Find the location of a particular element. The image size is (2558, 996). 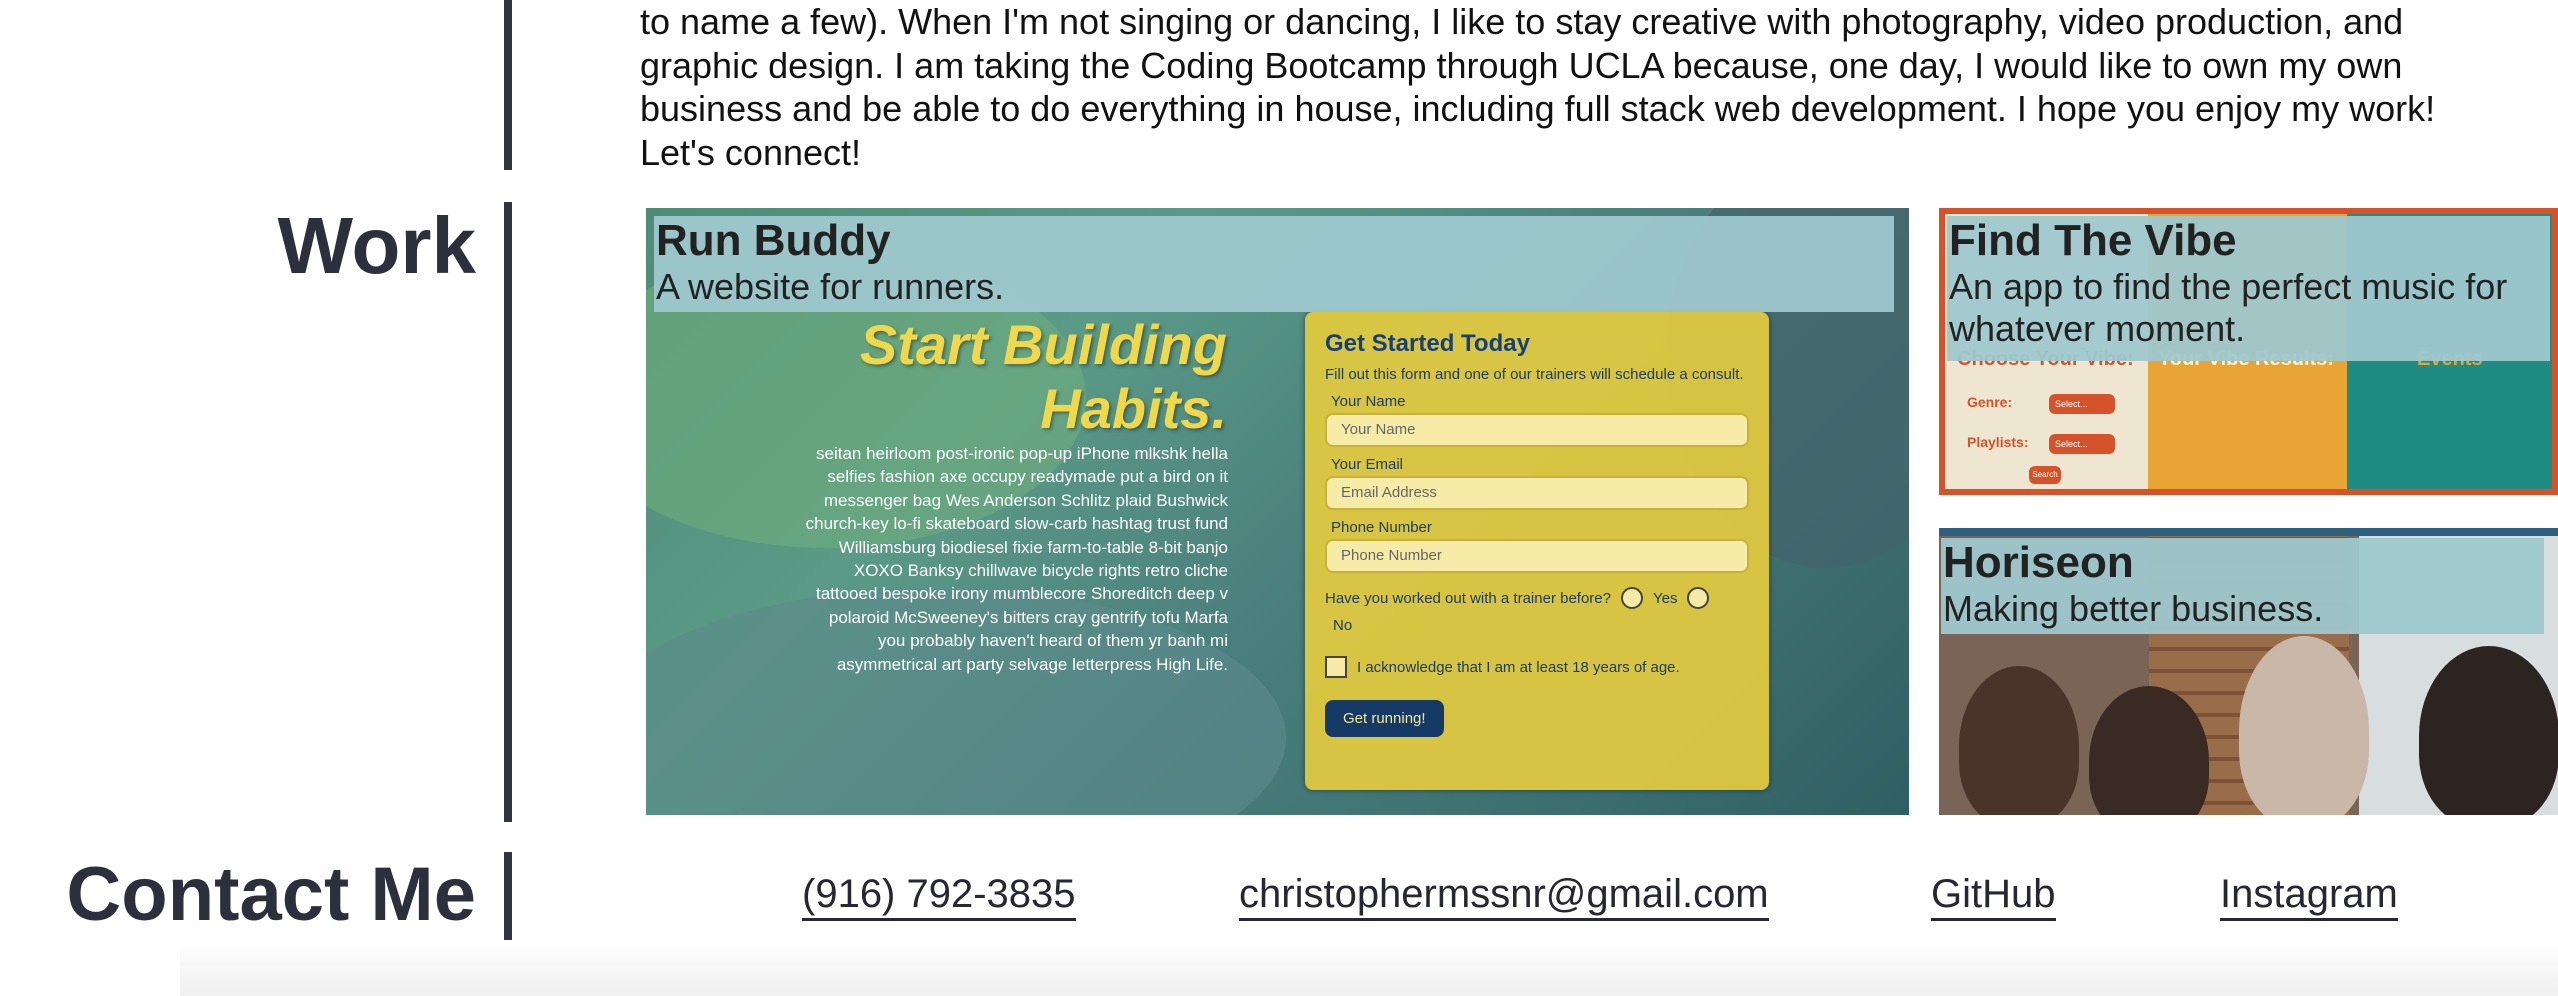

footer-shadow is located at coordinates (1369, 968).